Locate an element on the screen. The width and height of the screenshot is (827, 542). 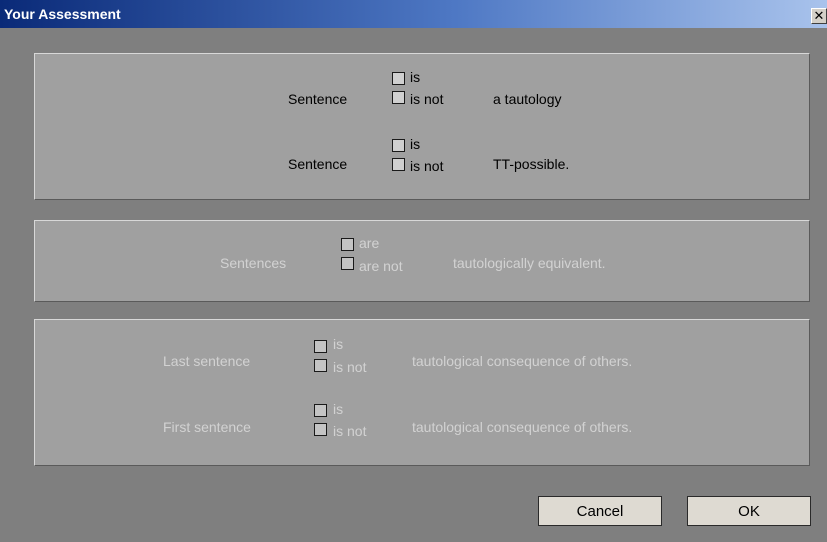
are-equivalent-checkbox is located at coordinates (347, 244).